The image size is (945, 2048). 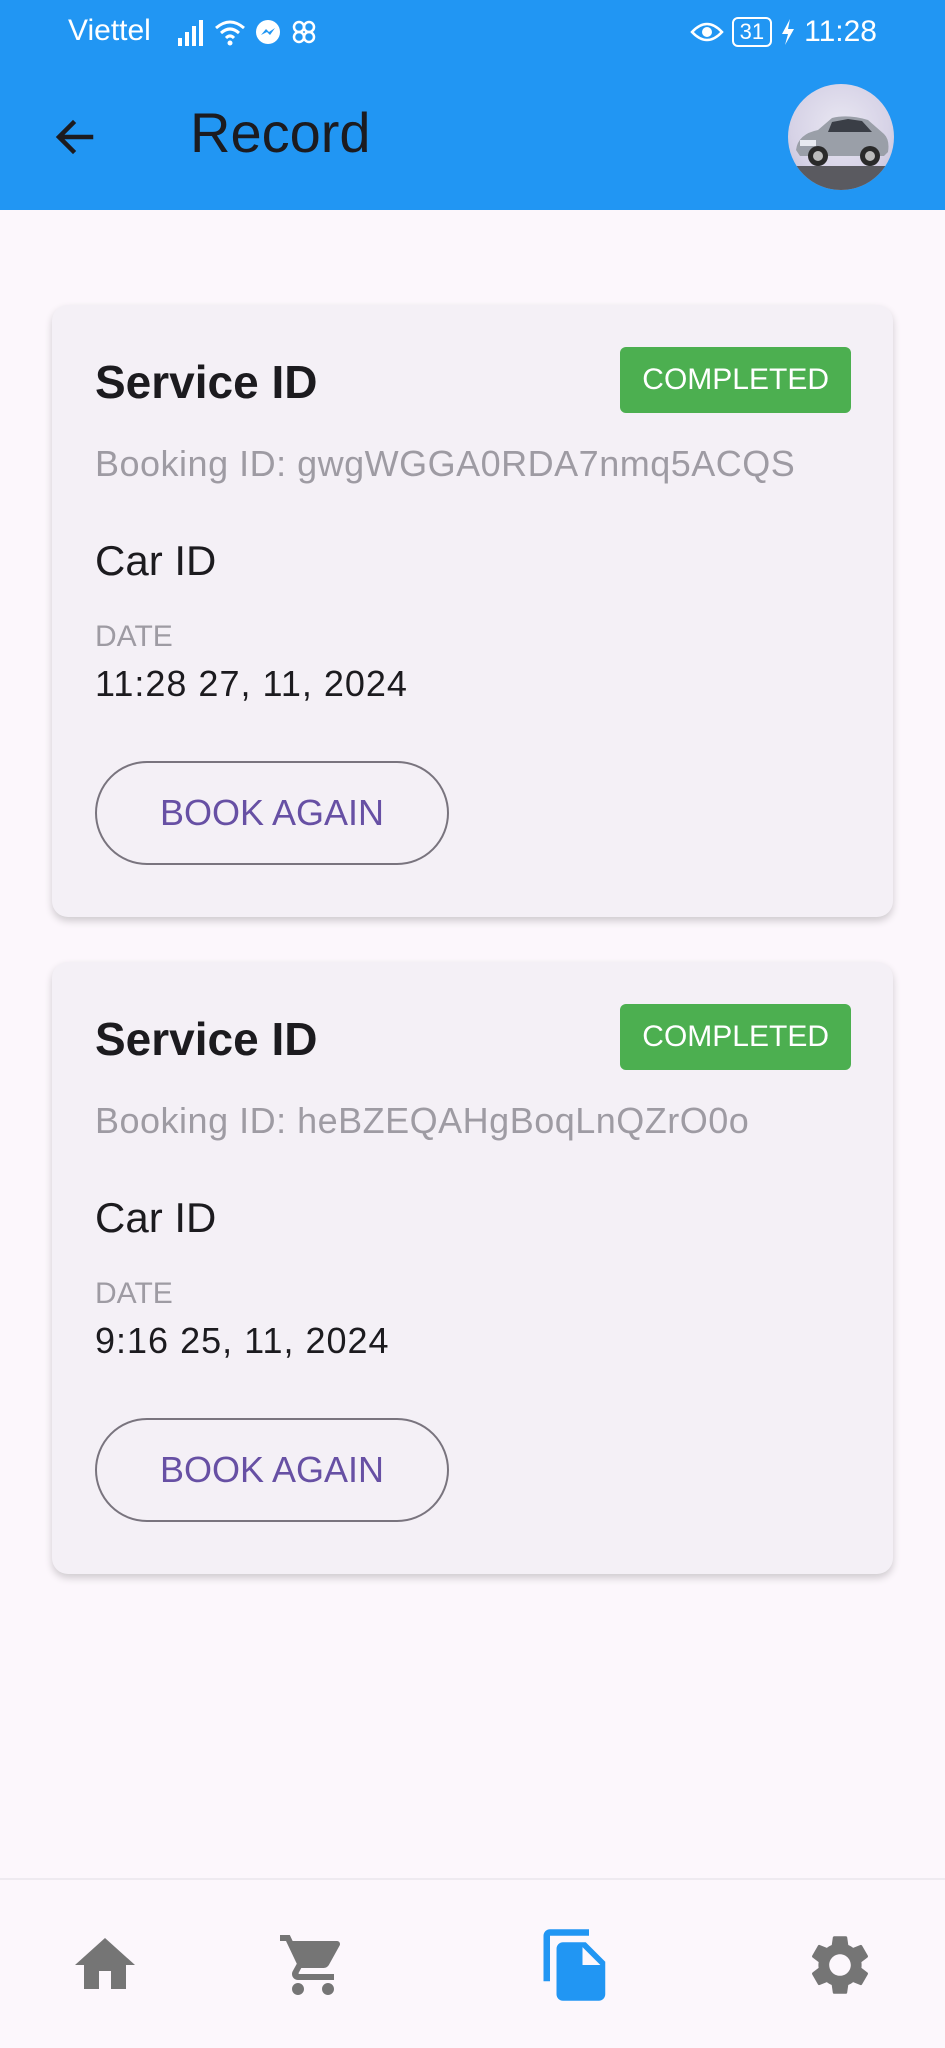 I want to click on status-icons-right: 31 11:28, so click(x=783, y=32).